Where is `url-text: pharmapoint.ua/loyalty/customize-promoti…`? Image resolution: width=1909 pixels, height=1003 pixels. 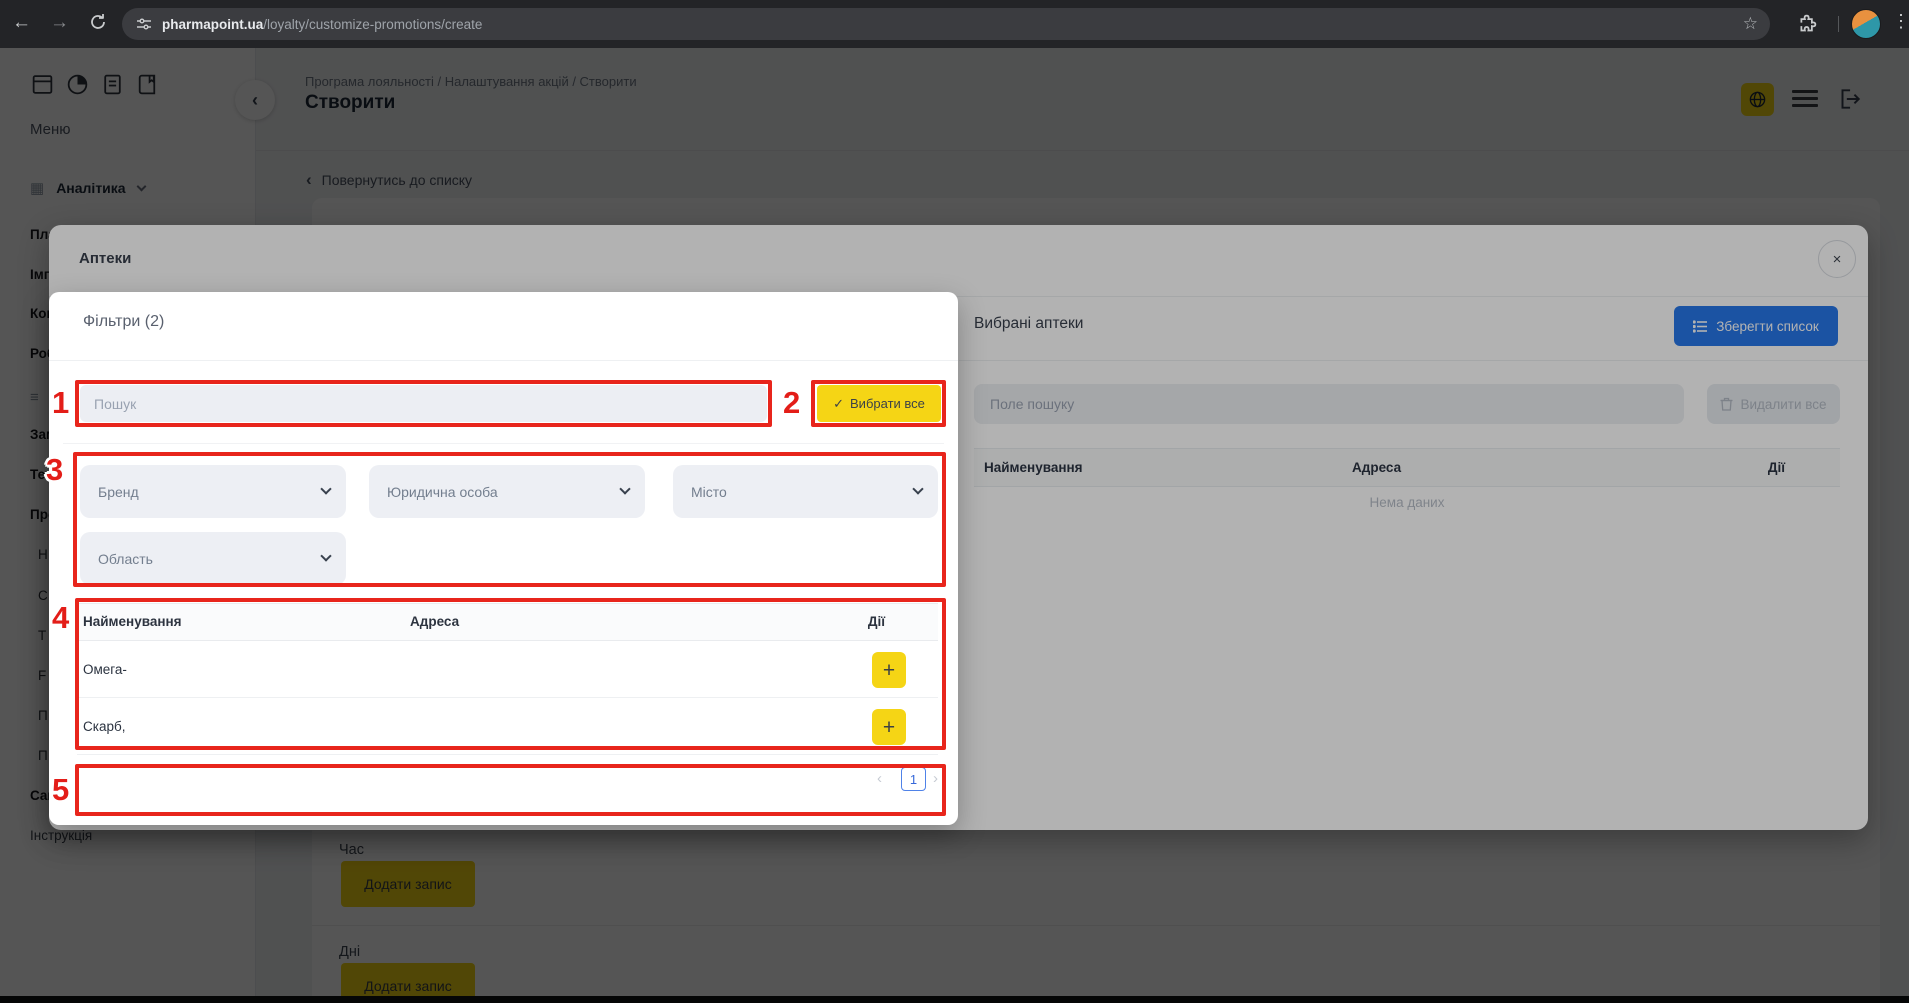
url-text: pharmapoint.ua/loyalty/customize-promoti… is located at coordinates (322, 24).